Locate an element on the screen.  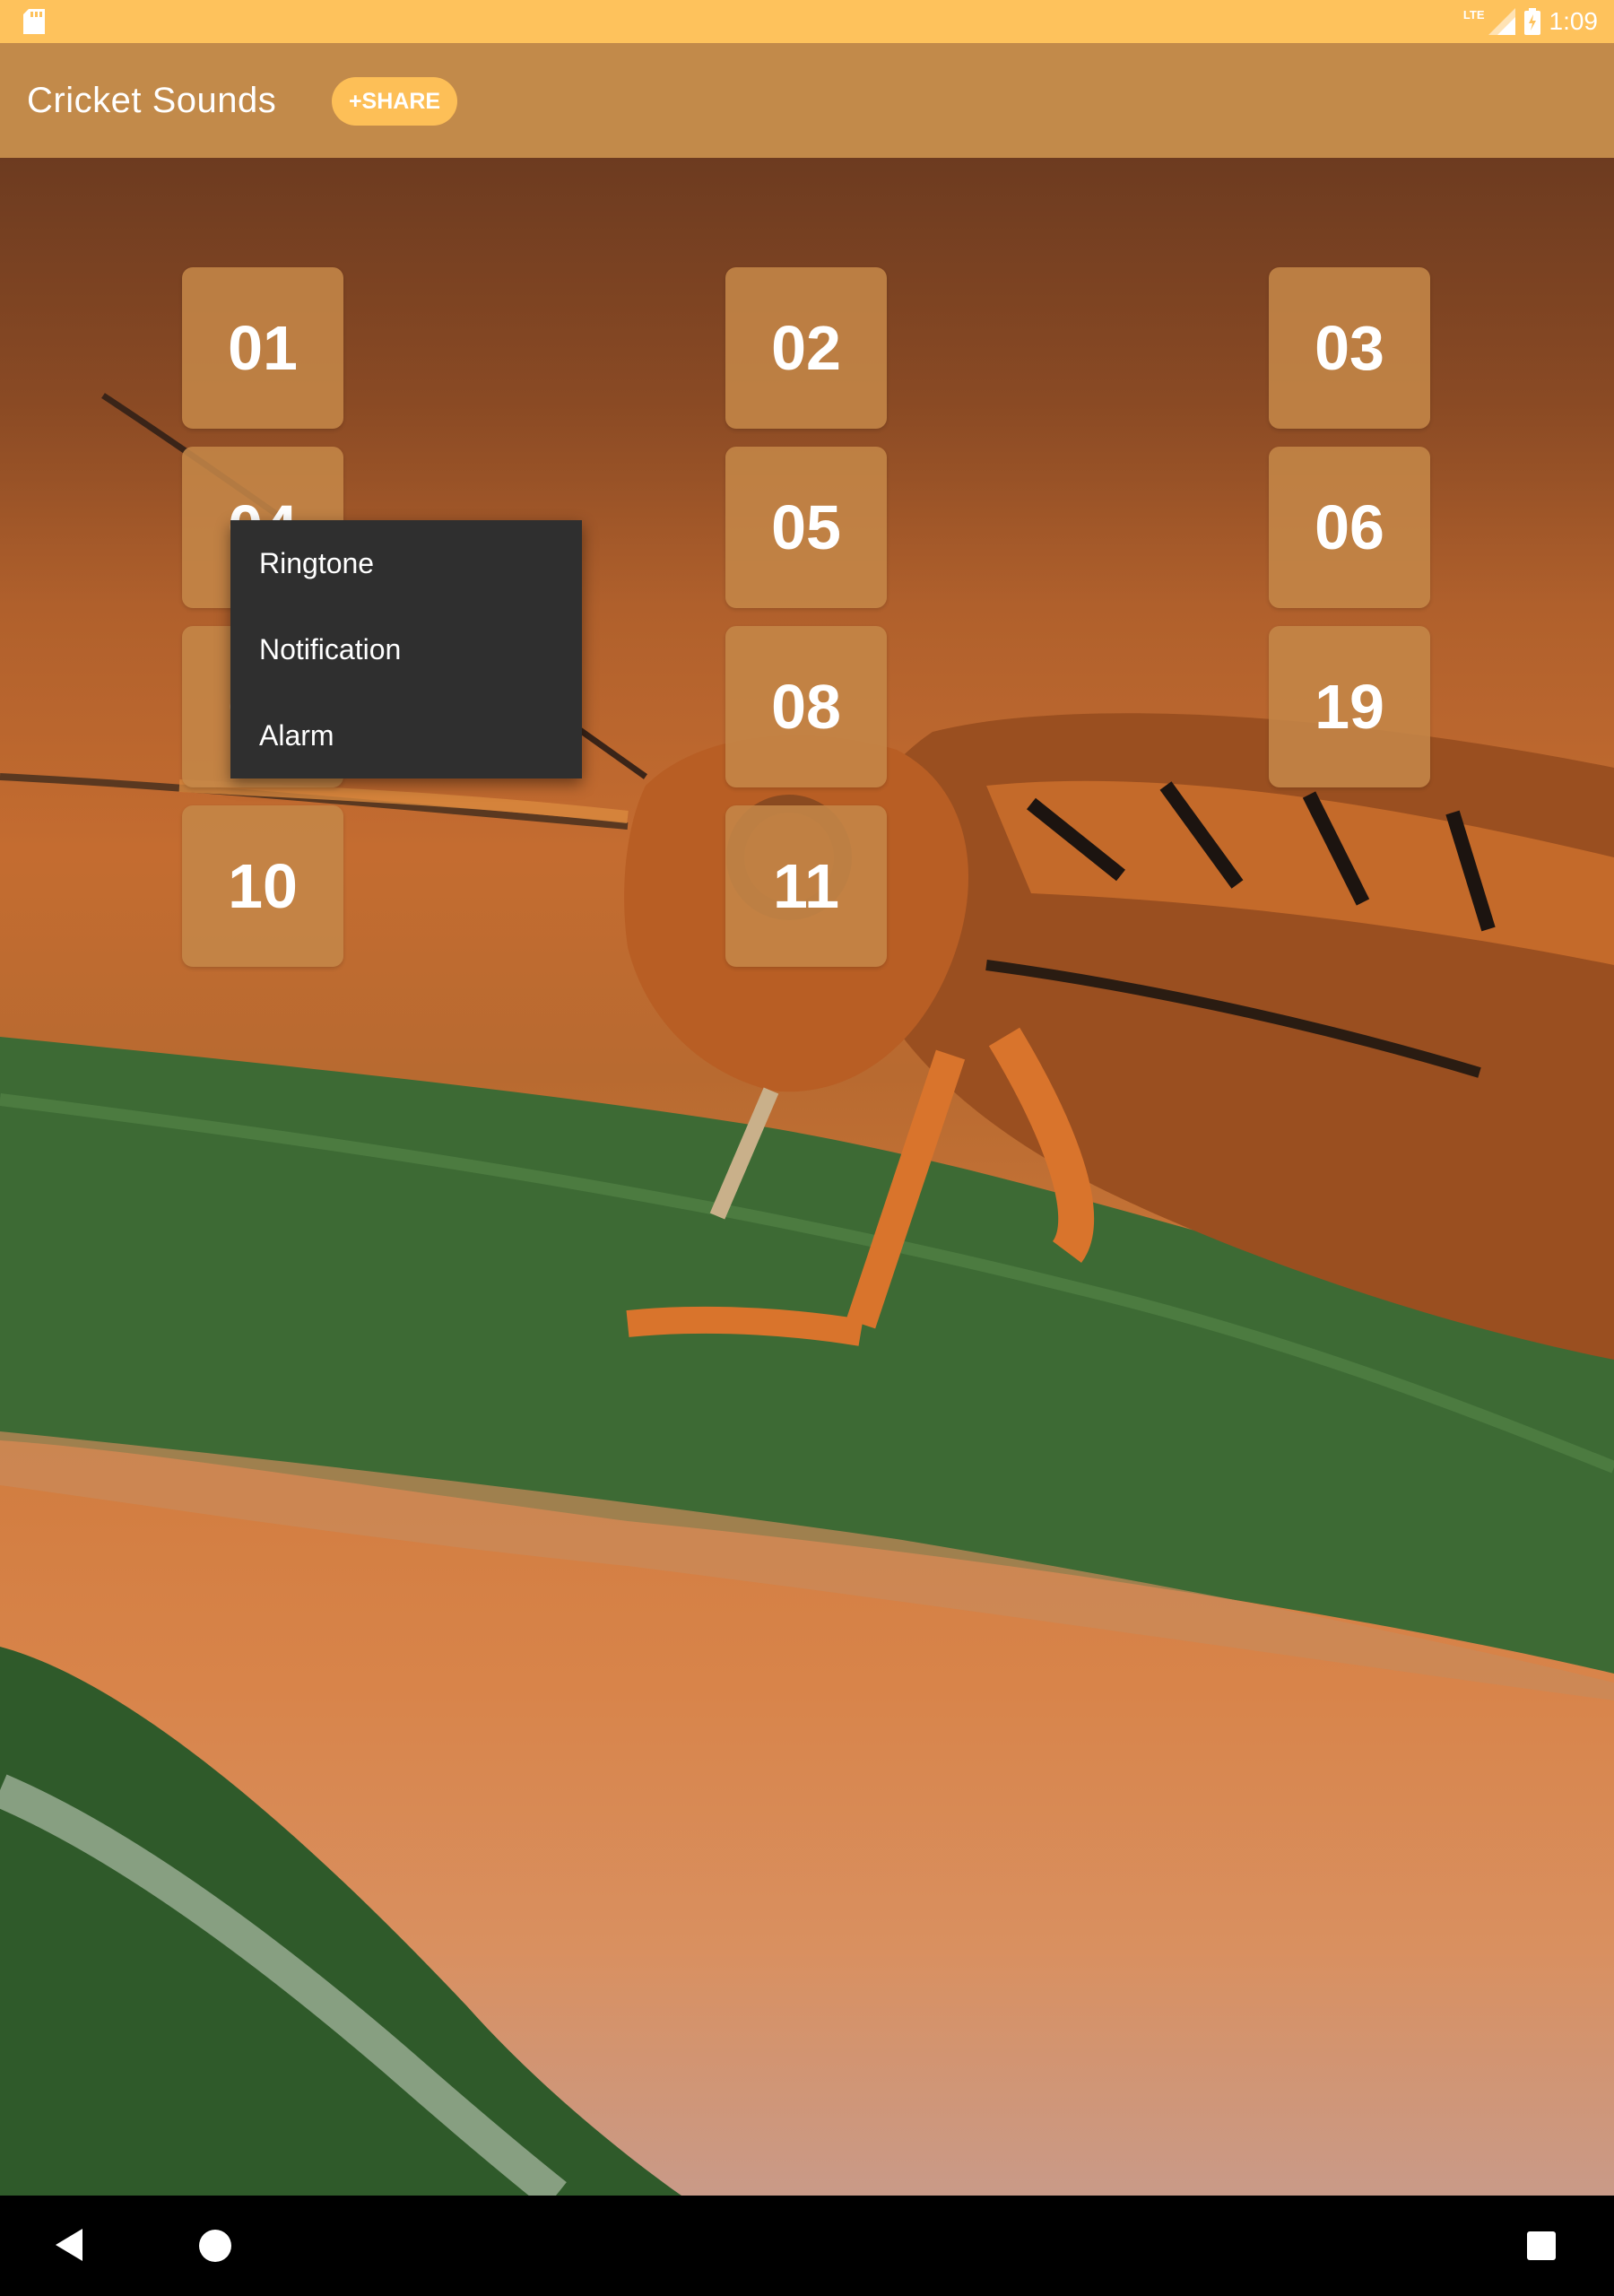
menu-item-notification: Notification is located at coordinates (406, 649).